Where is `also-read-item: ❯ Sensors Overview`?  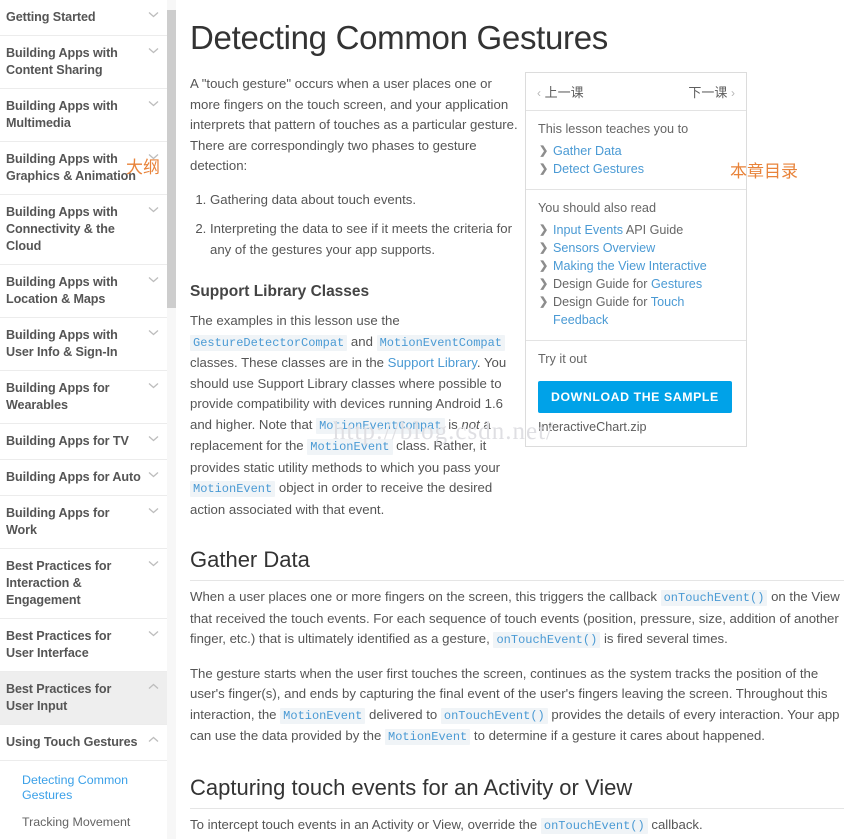 also-read-item: ❯ Sensors Overview is located at coordinates (636, 248).